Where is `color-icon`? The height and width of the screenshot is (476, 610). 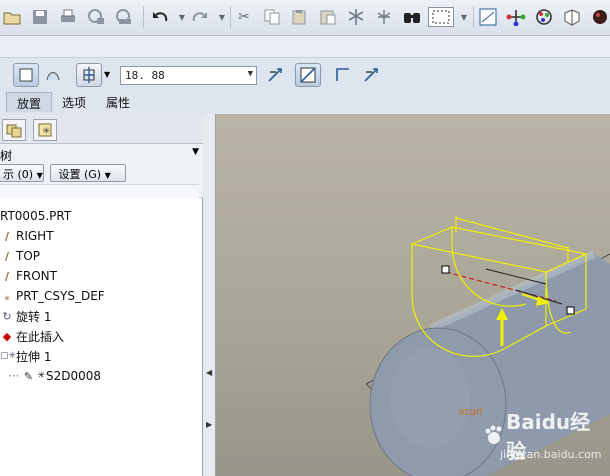
color-icon is located at coordinates (600, 17).